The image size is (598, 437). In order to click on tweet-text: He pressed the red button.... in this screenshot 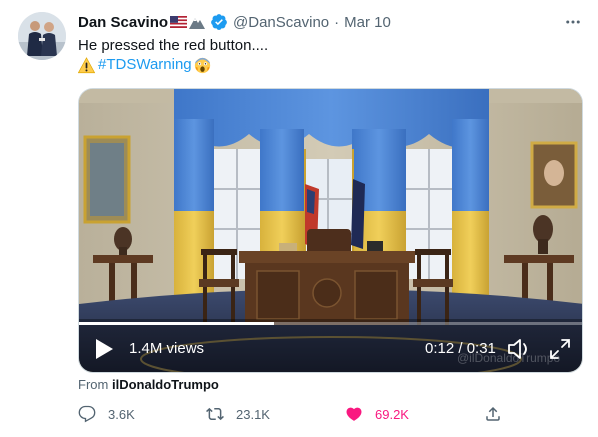, I will do `click(173, 45)`.